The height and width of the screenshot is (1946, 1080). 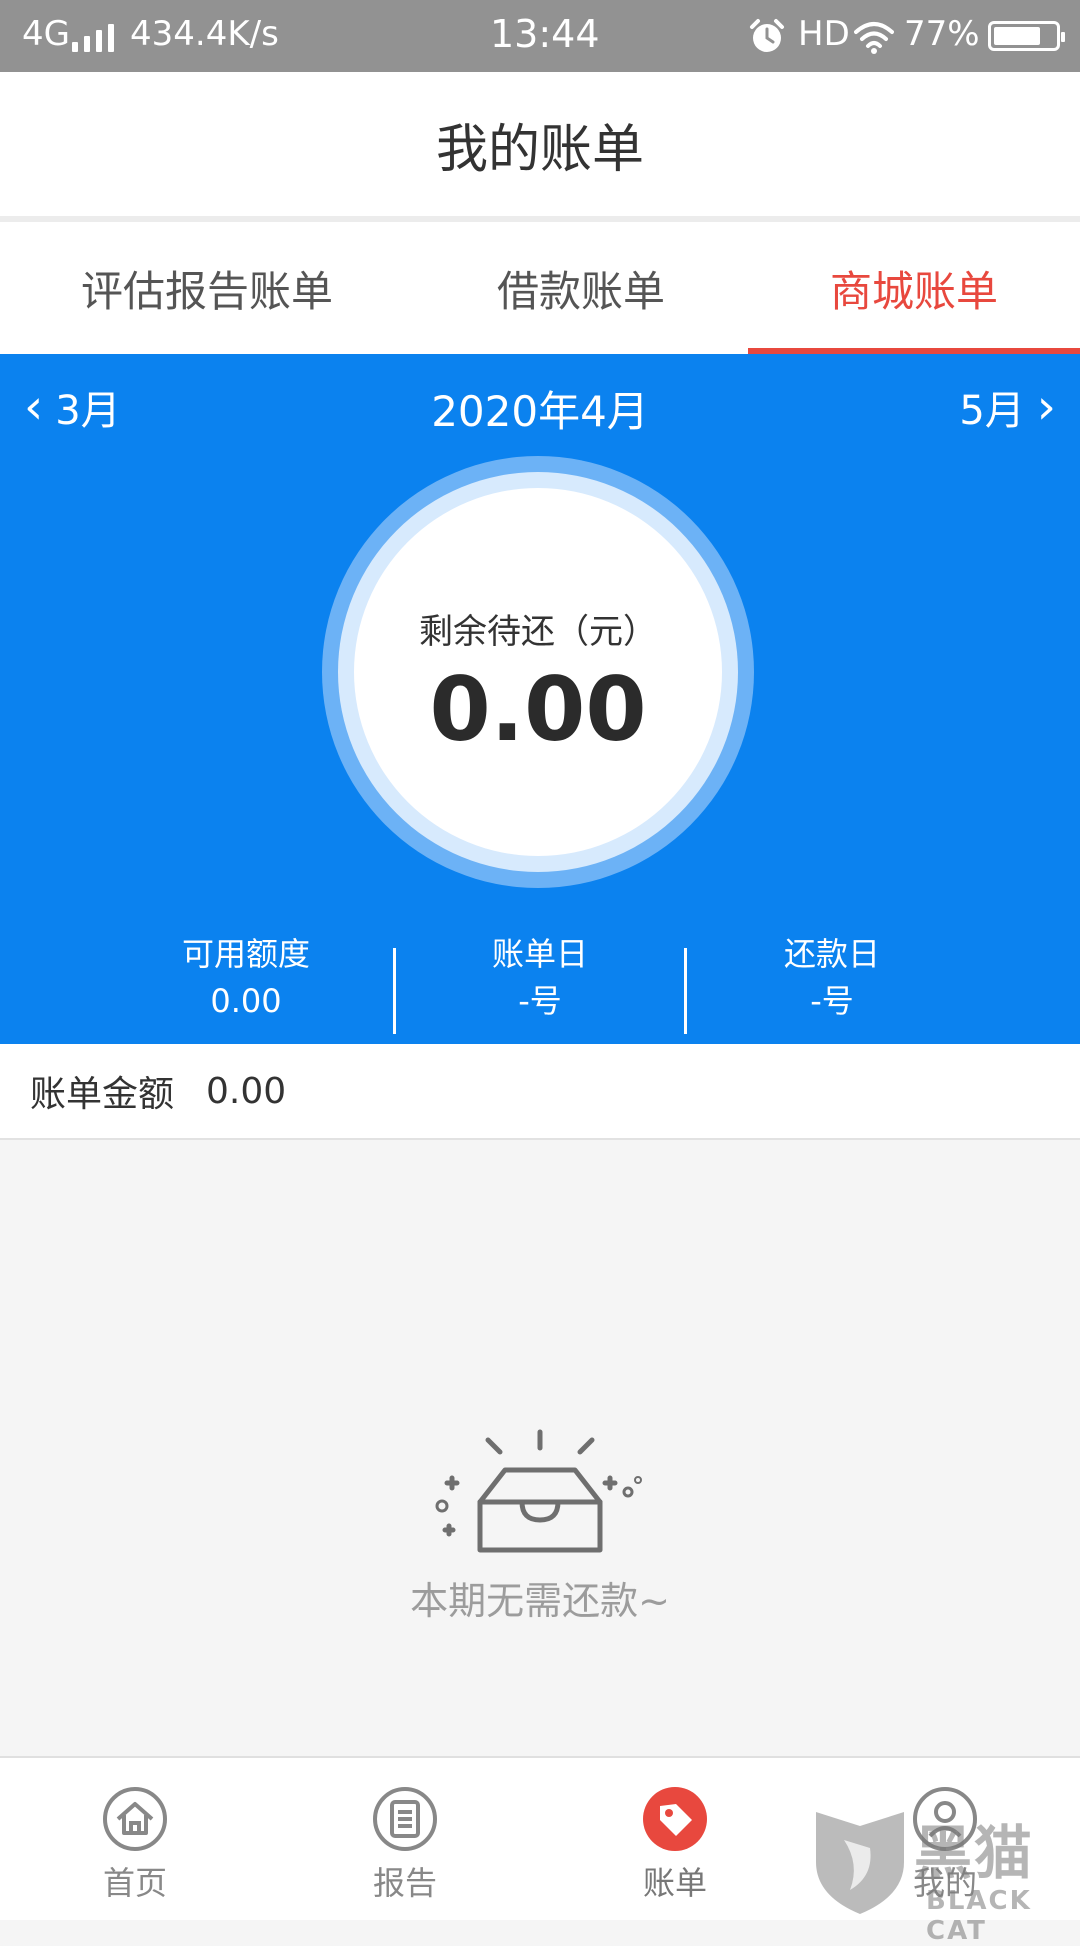 I want to click on stat-repayment-day: 还款日 -号, so click(x=832, y=979).